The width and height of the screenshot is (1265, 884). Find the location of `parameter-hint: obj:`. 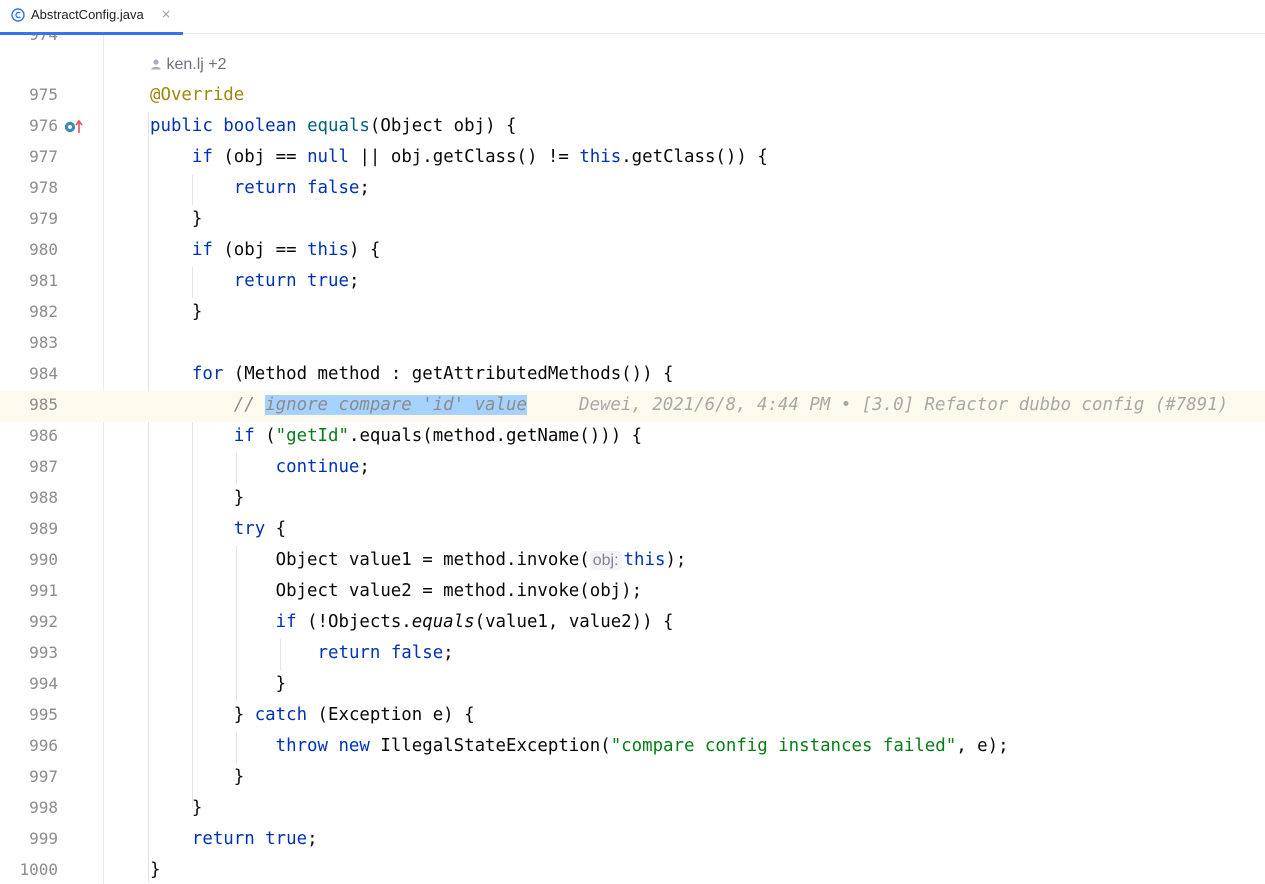

parameter-hint: obj: is located at coordinates (605, 560).